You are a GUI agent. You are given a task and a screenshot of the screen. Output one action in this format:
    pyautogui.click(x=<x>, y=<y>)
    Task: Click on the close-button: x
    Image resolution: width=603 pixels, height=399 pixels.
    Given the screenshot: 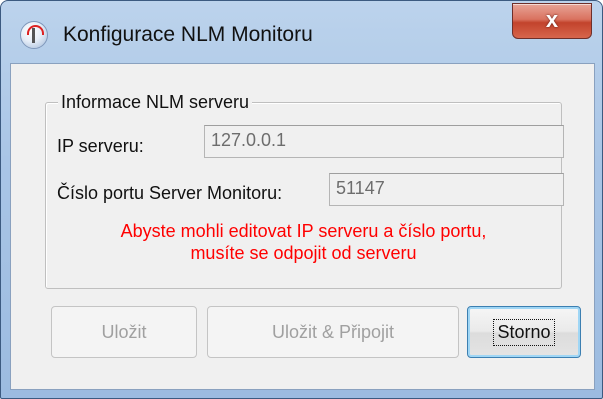 What is the action you would take?
    pyautogui.click(x=552, y=21)
    